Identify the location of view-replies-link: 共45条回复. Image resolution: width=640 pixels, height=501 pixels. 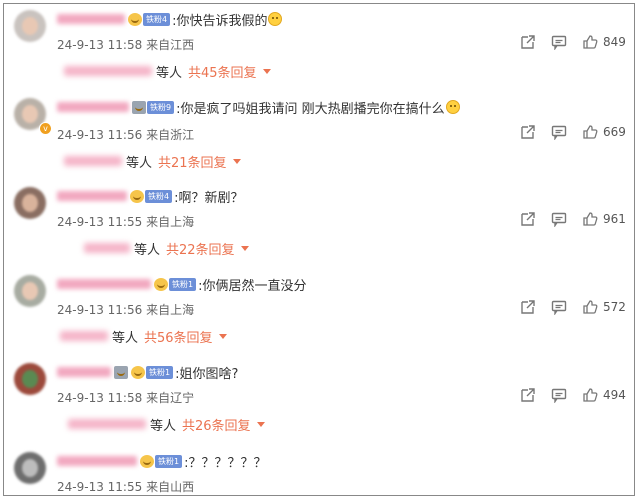
(222, 71).